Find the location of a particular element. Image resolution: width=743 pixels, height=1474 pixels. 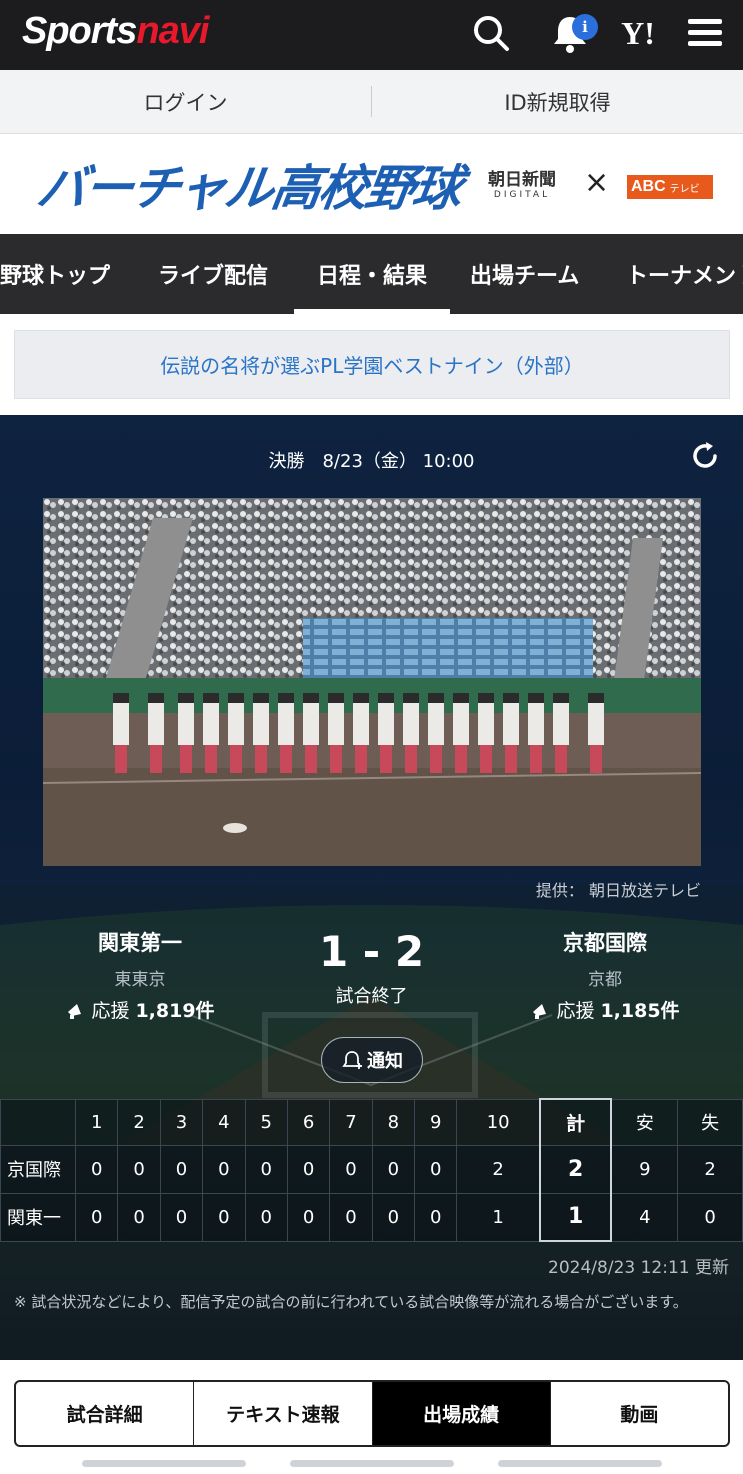

collab-times-symbol: × is located at coordinates (597, 182).